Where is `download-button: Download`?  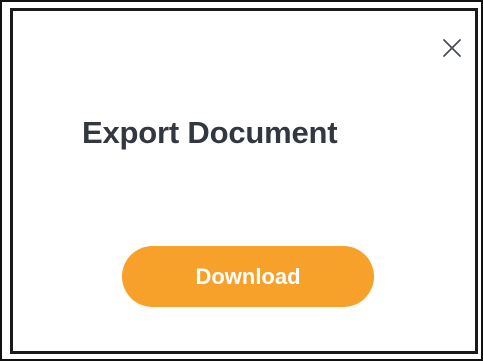 download-button: Download is located at coordinates (248, 276).